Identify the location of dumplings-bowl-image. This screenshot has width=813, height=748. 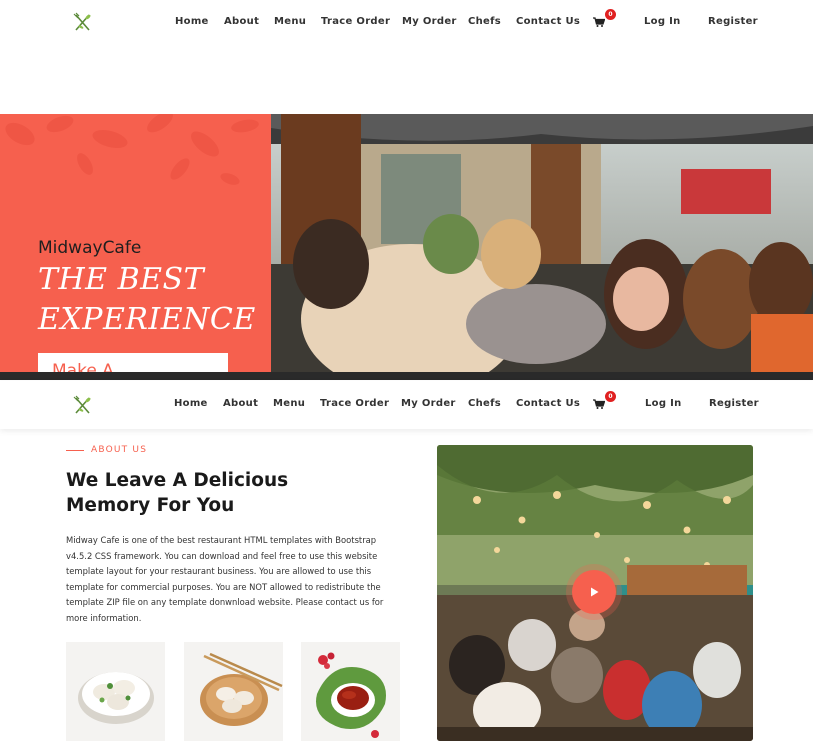
(116, 698).